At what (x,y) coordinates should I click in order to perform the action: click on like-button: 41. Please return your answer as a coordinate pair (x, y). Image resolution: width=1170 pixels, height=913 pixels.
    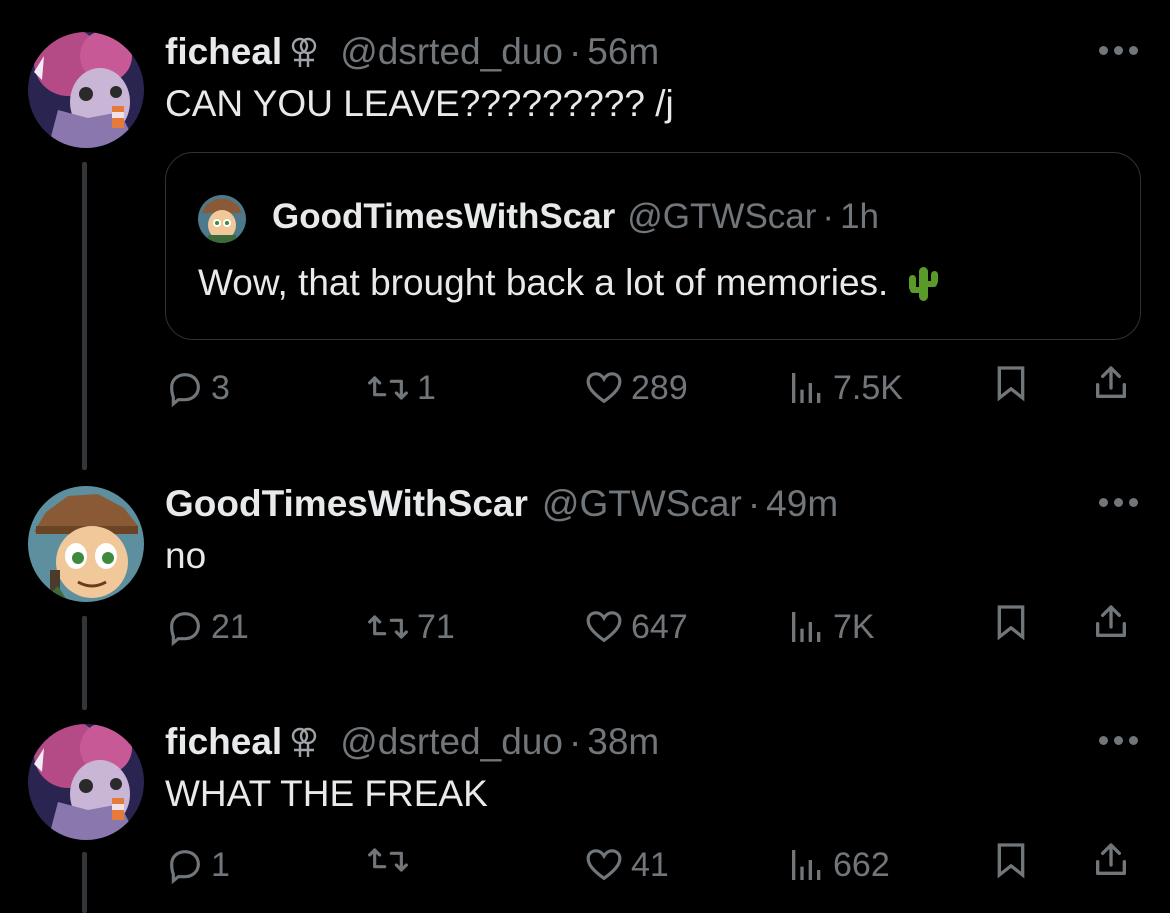
    Looking at the image, I should click on (626, 865).